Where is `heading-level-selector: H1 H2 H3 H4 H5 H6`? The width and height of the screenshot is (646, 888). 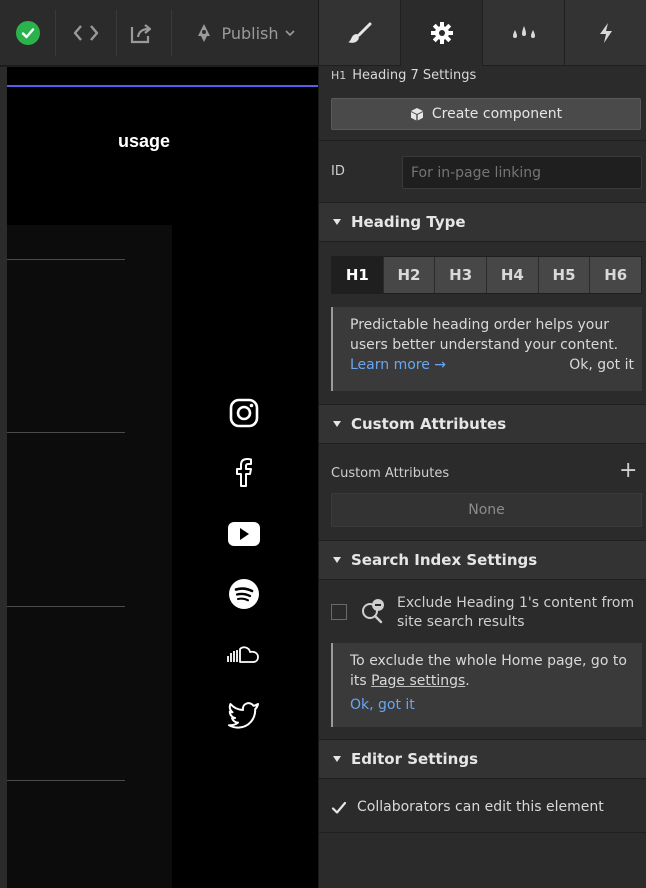 heading-level-selector: H1 H2 H3 H4 H5 H6 is located at coordinates (486, 275).